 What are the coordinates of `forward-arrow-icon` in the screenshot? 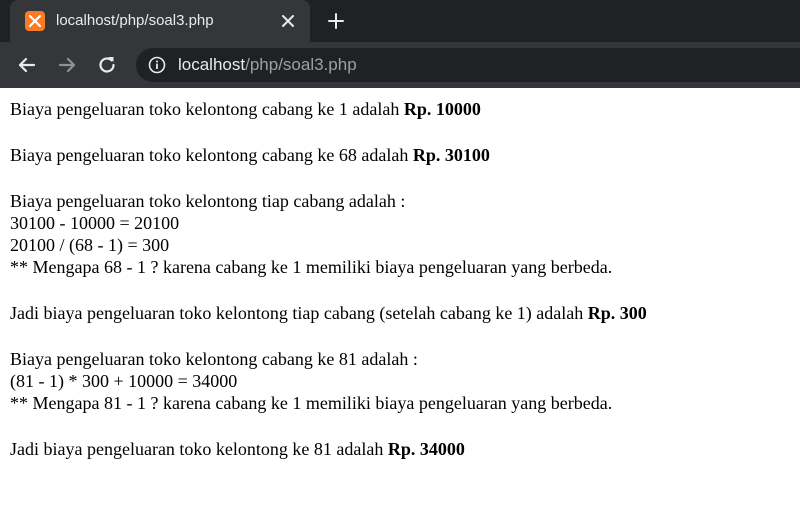 It's located at (67, 65).